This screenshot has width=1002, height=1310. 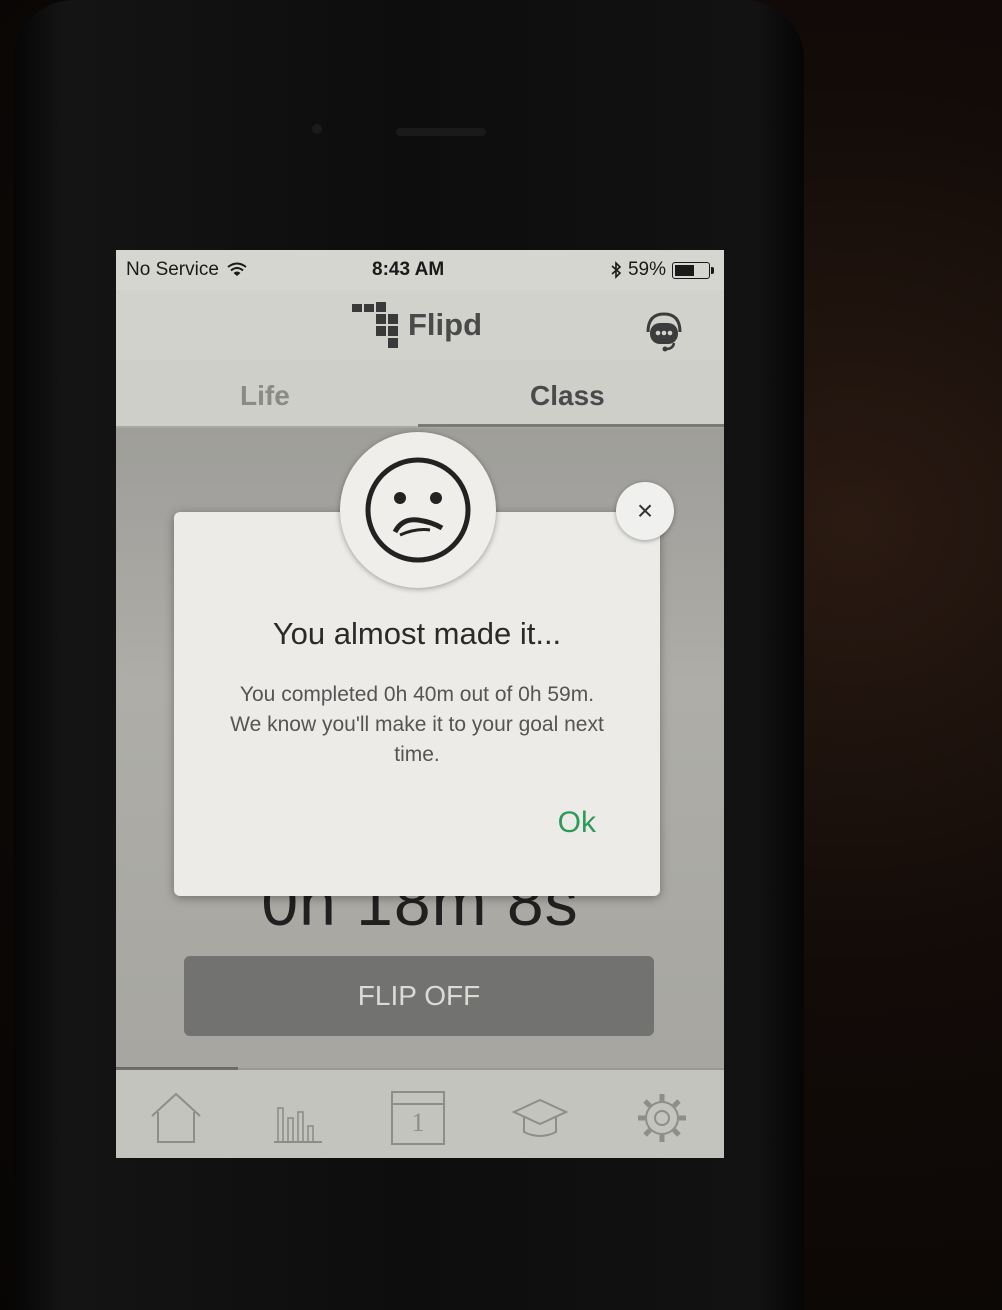 I want to click on calendar-button: 1, so click(x=418, y=1118).